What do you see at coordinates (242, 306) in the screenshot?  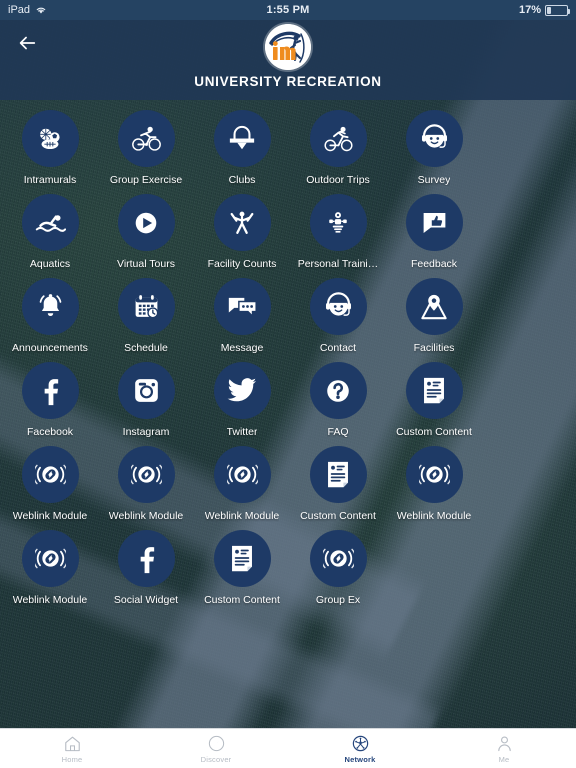 I see `chat-bubbles-icon` at bounding box center [242, 306].